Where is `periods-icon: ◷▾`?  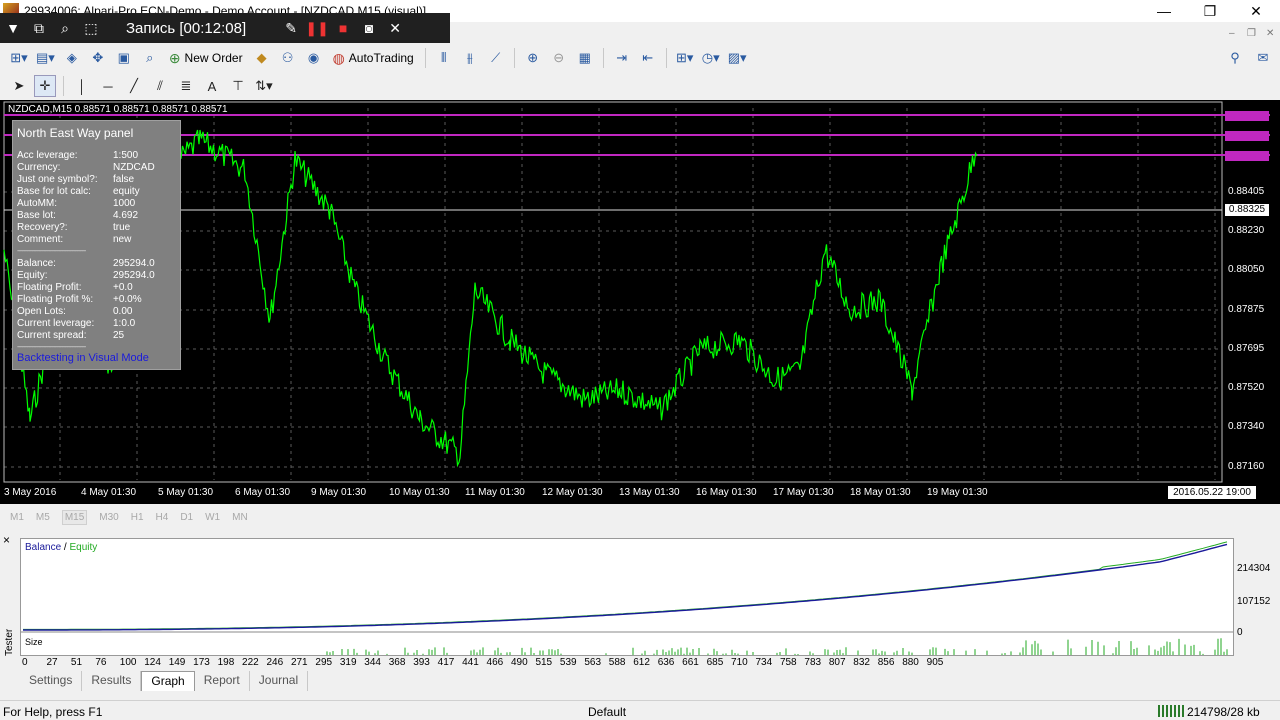
periods-icon: ◷▾ is located at coordinates (711, 58).